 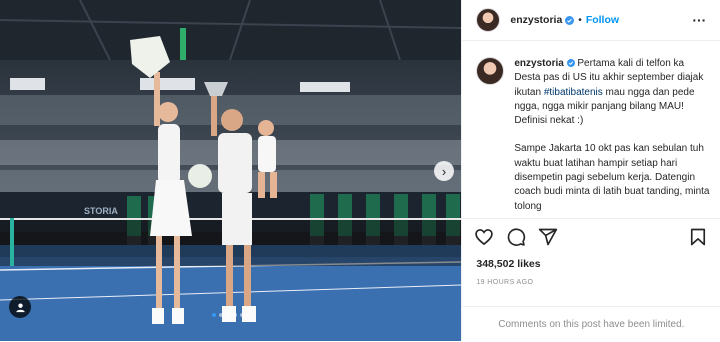 What do you see at coordinates (504, 282) in the screenshot?
I see `post-timestamp: 19 HOURS AGO` at bounding box center [504, 282].